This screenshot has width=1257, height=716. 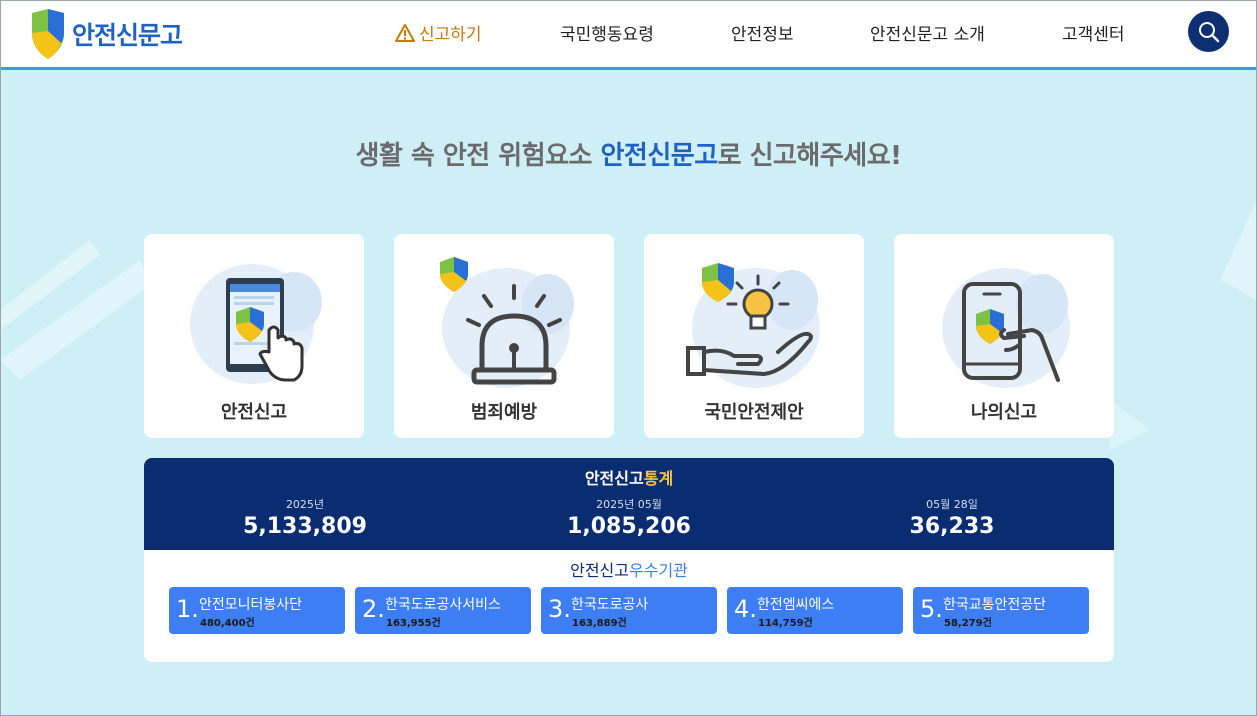 I want to click on nav-safety-info: 안전정보, so click(x=762, y=32).